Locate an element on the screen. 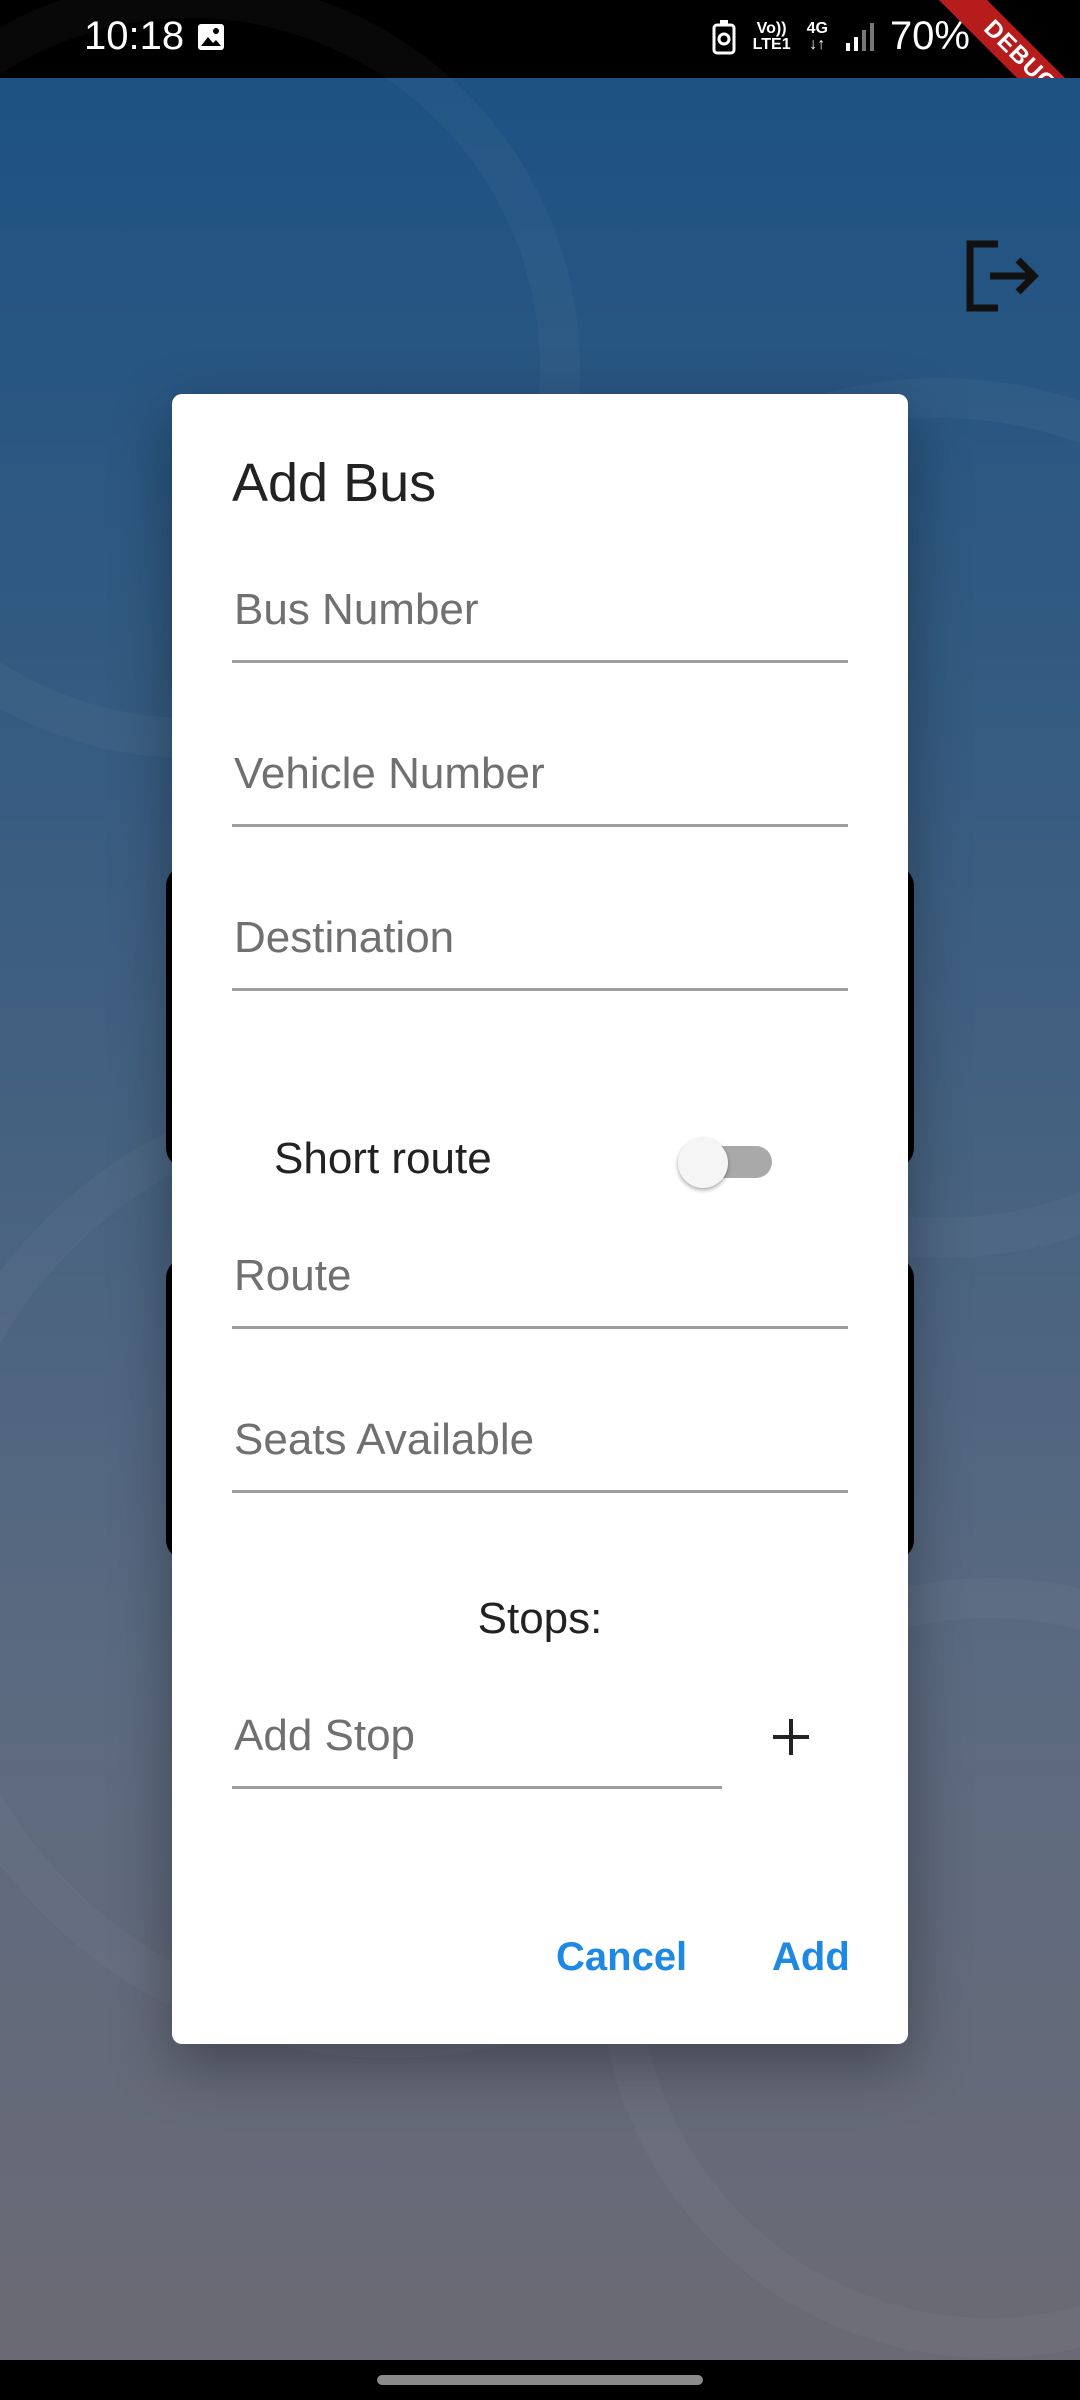  plus-icon is located at coordinates (791, 1737).